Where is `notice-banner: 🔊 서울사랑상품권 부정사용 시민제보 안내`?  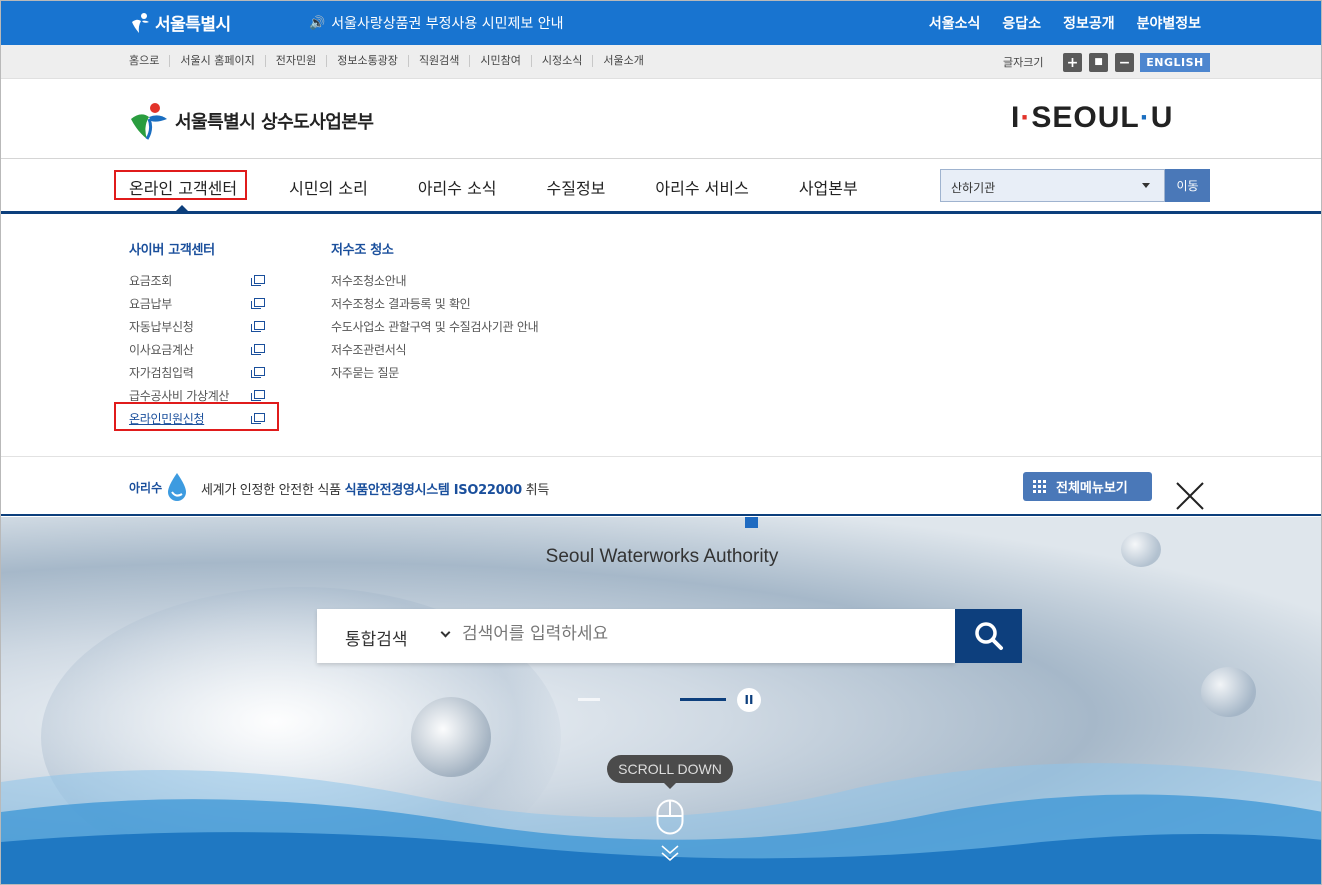 notice-banner: 🔊 서울사랑상품권 부정사용 시민제보 안내 is located at coordinates (436, 23).